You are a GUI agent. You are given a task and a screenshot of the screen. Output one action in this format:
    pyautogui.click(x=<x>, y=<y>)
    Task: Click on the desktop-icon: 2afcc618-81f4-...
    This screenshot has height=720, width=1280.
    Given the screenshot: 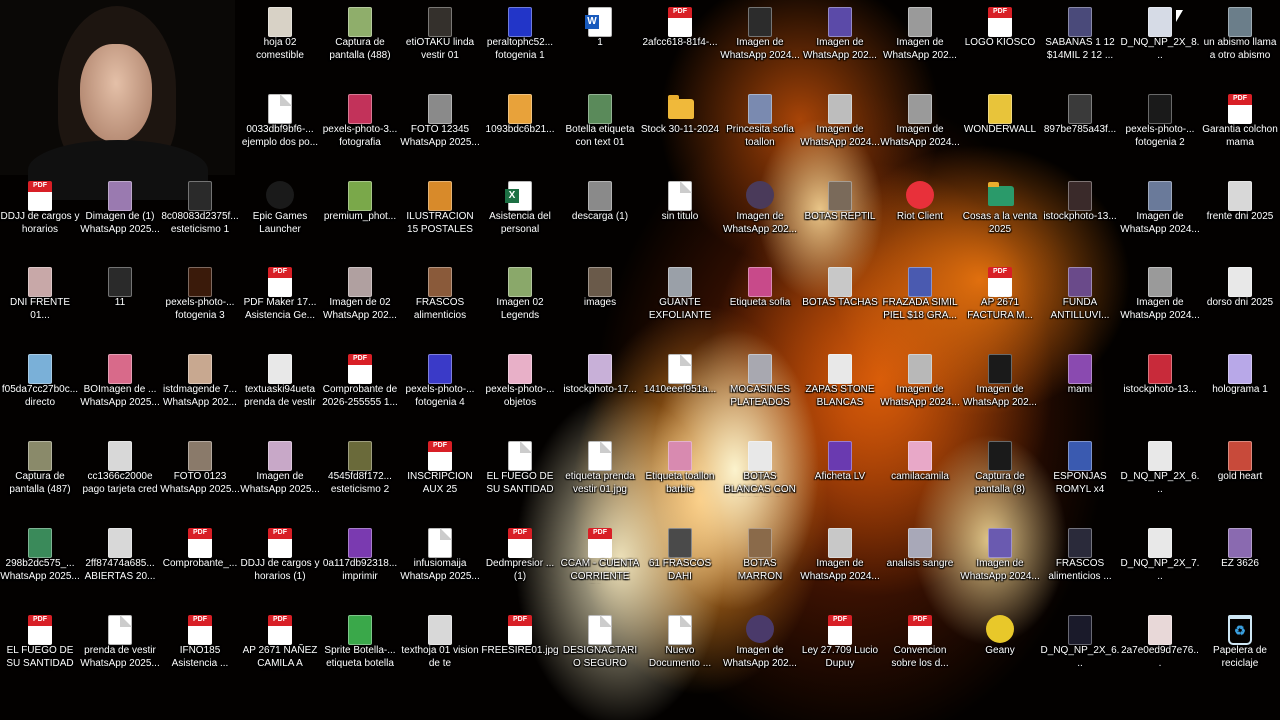 What is the action you would take?
    pyautogui.click(x=680, y=45)
    